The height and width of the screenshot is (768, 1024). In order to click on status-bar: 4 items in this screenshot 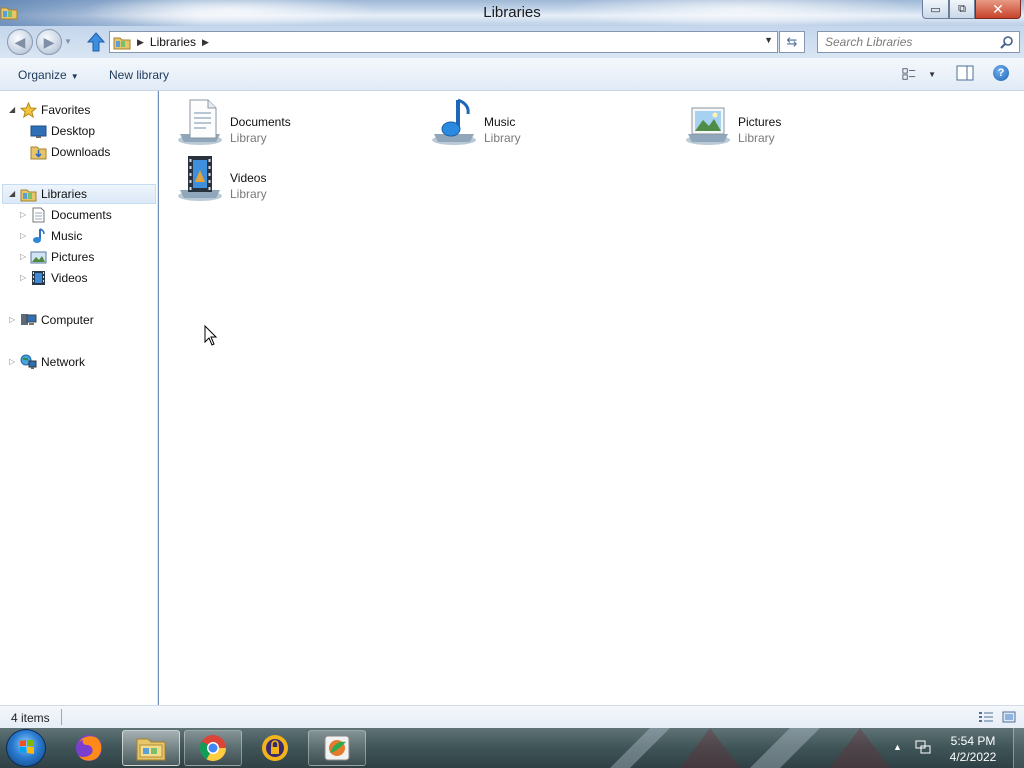, I will do `click(512, 716)`.